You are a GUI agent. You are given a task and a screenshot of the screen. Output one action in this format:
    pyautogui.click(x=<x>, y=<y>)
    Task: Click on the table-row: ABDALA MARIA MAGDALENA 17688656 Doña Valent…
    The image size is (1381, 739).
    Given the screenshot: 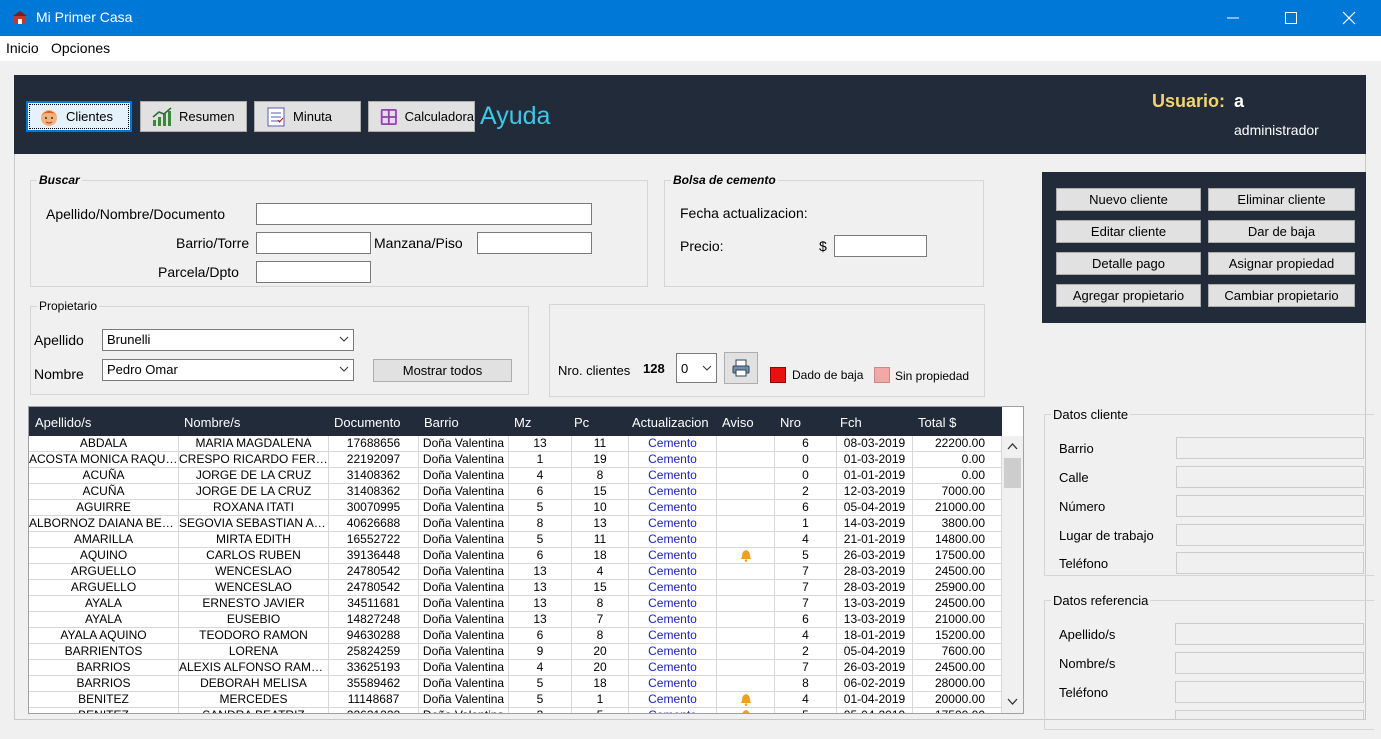 What is the action you would take?
    pyautogui.click(x=515, y=444)
    